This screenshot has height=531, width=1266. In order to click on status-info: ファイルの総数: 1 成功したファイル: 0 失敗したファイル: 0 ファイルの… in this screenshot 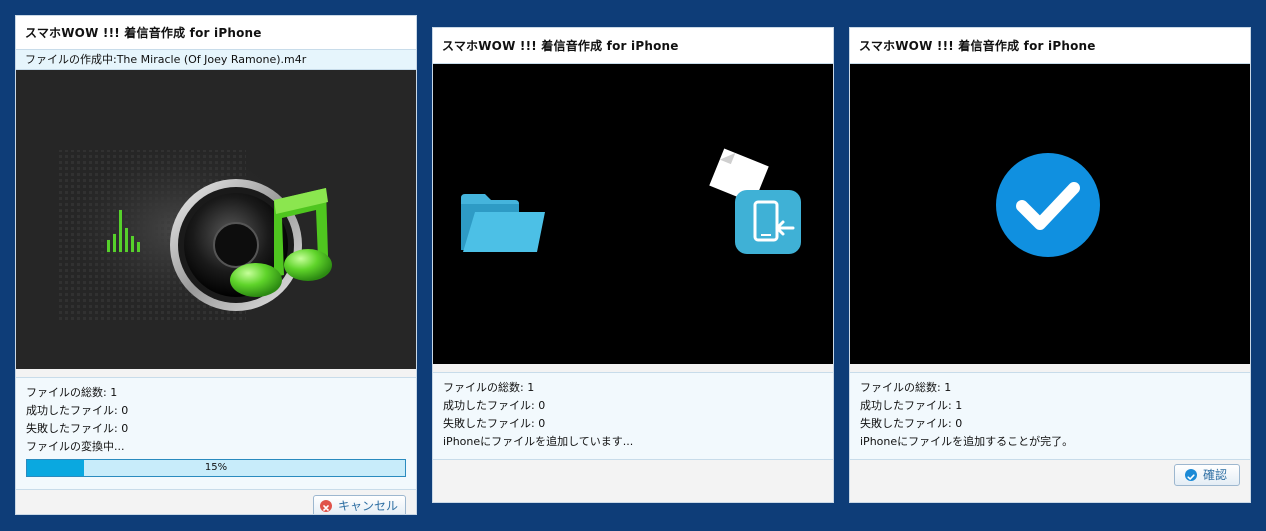, I will do `click(216, 434)`.